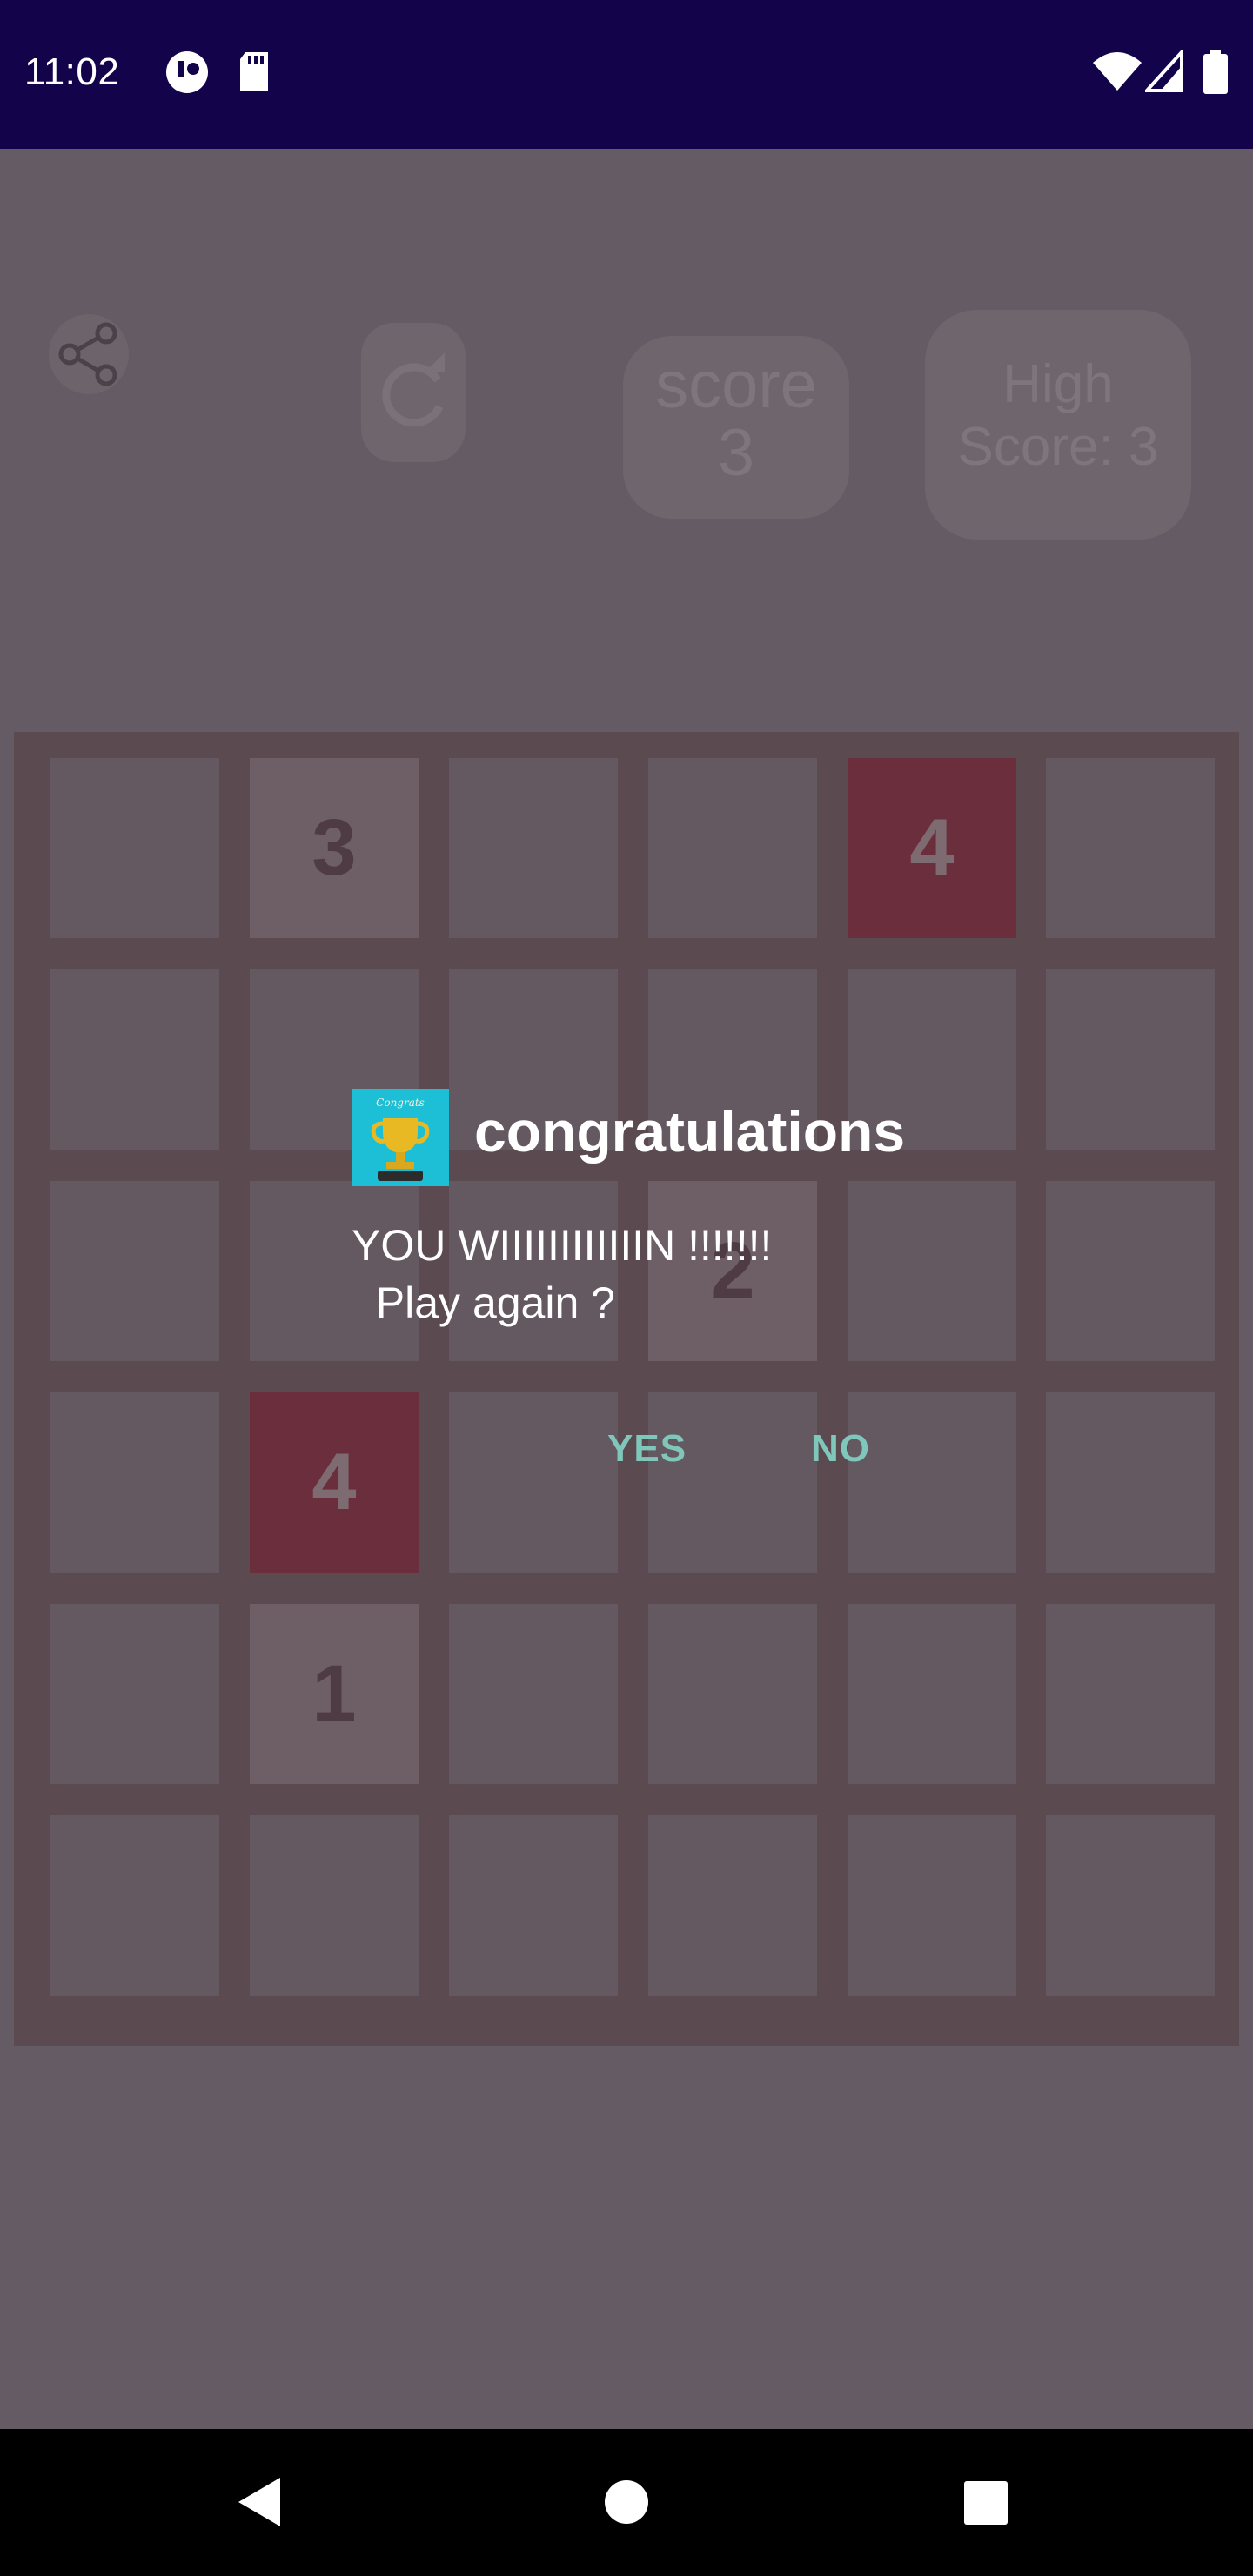 The image size is (1253, 2576). I want to click on dialog-title: congratulations, so click(690, 1131).